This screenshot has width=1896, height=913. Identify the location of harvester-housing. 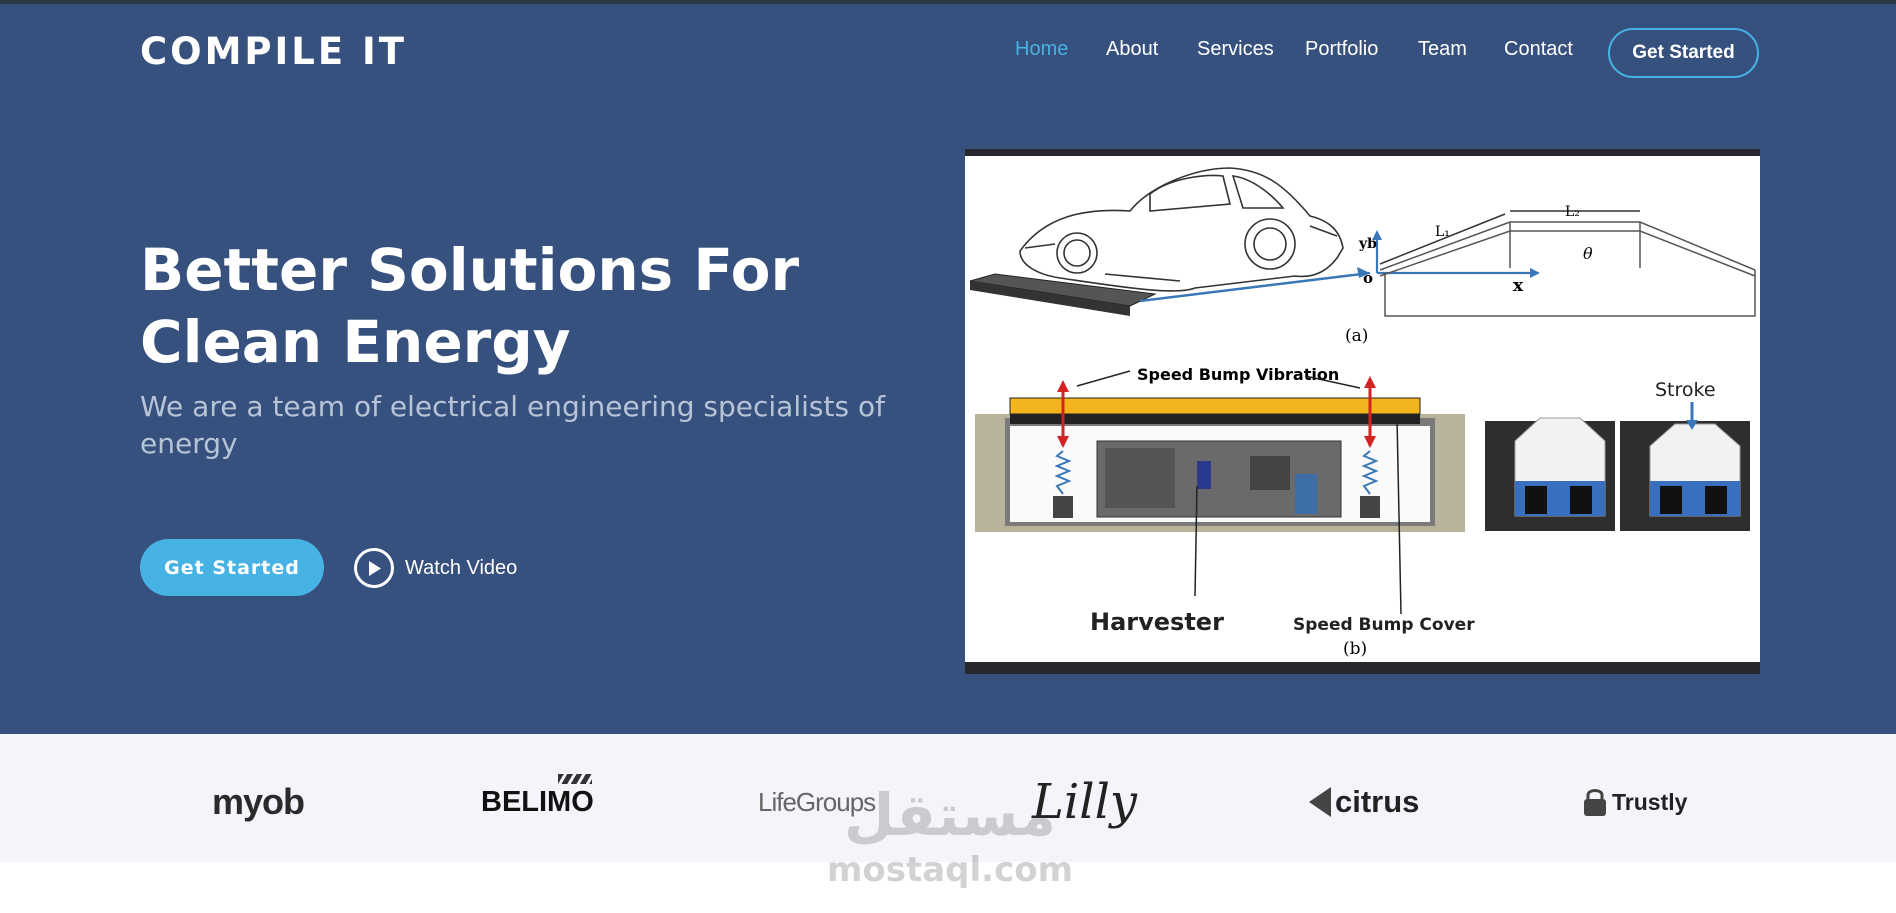
(1220, 464).